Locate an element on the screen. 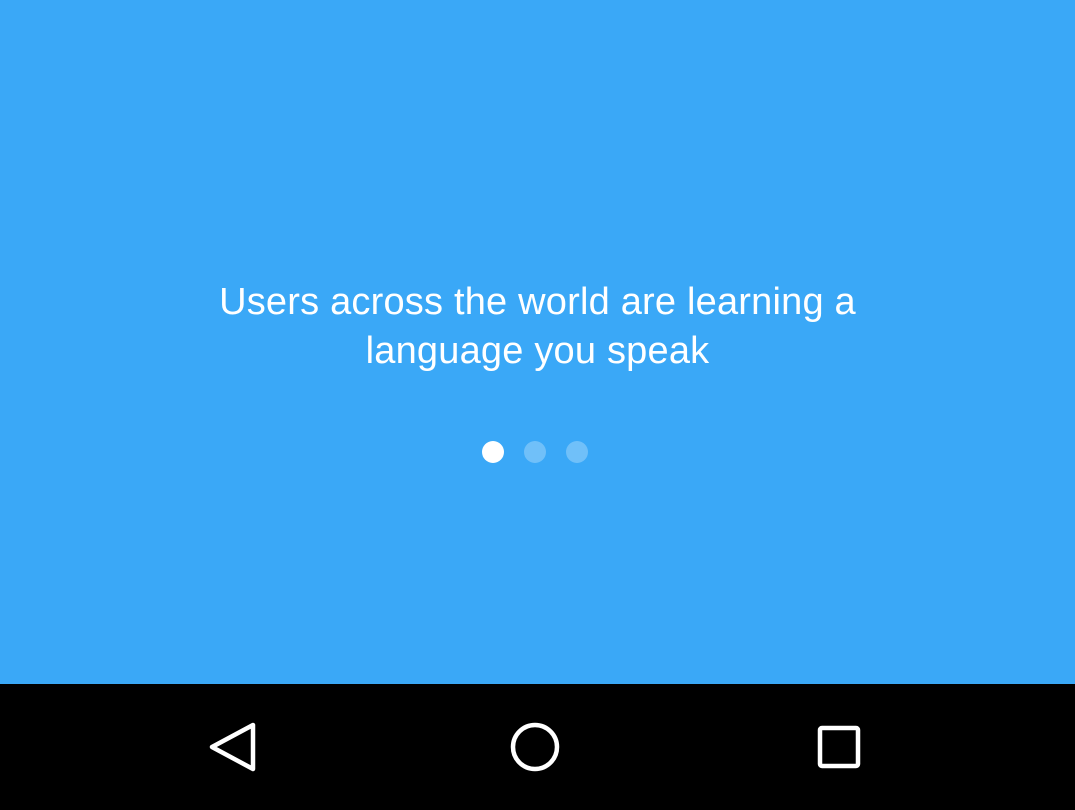 The height and width of the screenshot is (810, 1075). recents-icon is located at coordinates (839, 747).